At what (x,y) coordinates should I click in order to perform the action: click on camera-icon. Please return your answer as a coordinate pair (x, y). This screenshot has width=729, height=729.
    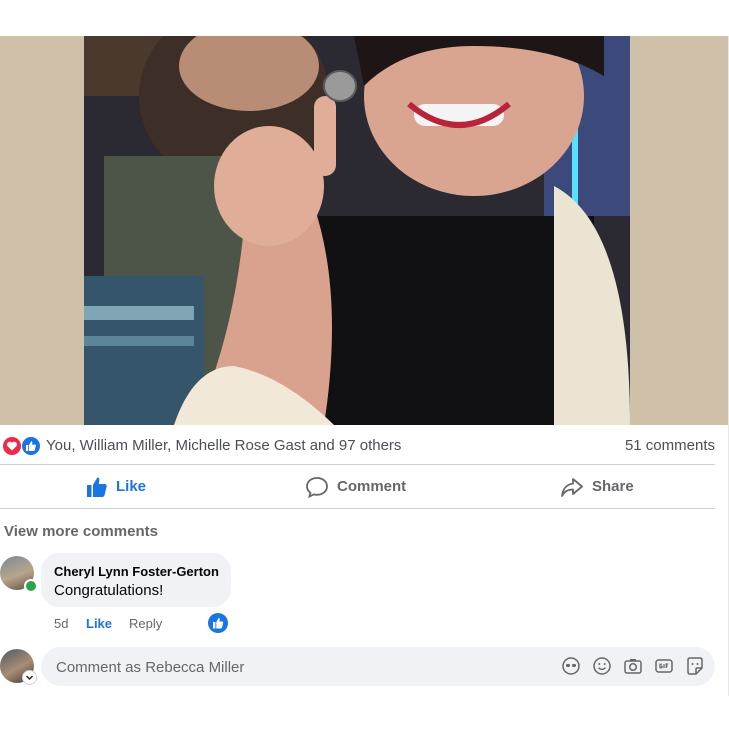
    Looking at the image, I should click on (633, 666).